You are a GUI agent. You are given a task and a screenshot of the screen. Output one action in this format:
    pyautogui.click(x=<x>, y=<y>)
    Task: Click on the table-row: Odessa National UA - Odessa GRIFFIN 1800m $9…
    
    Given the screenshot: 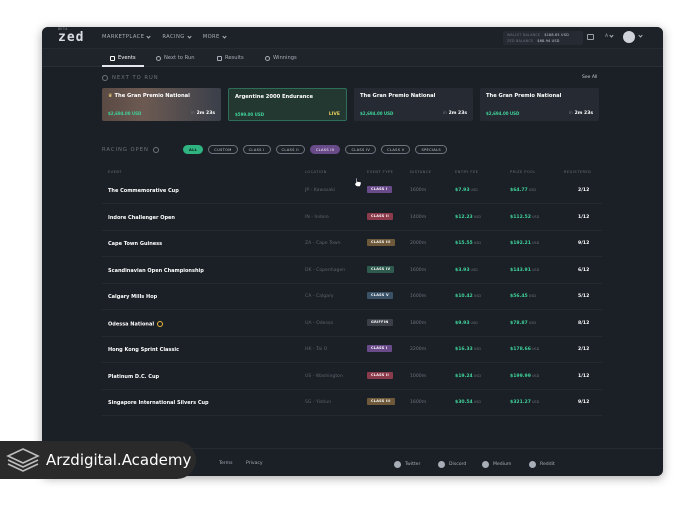 What is the action you would take?
    pyautogui.click(x=352, y=324)
    